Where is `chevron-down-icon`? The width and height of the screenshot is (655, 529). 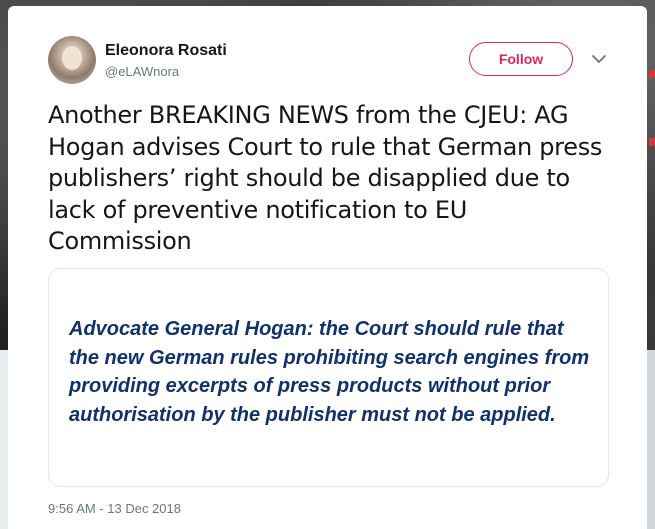 chevron-down-icon is located at coordinates (599, 59).